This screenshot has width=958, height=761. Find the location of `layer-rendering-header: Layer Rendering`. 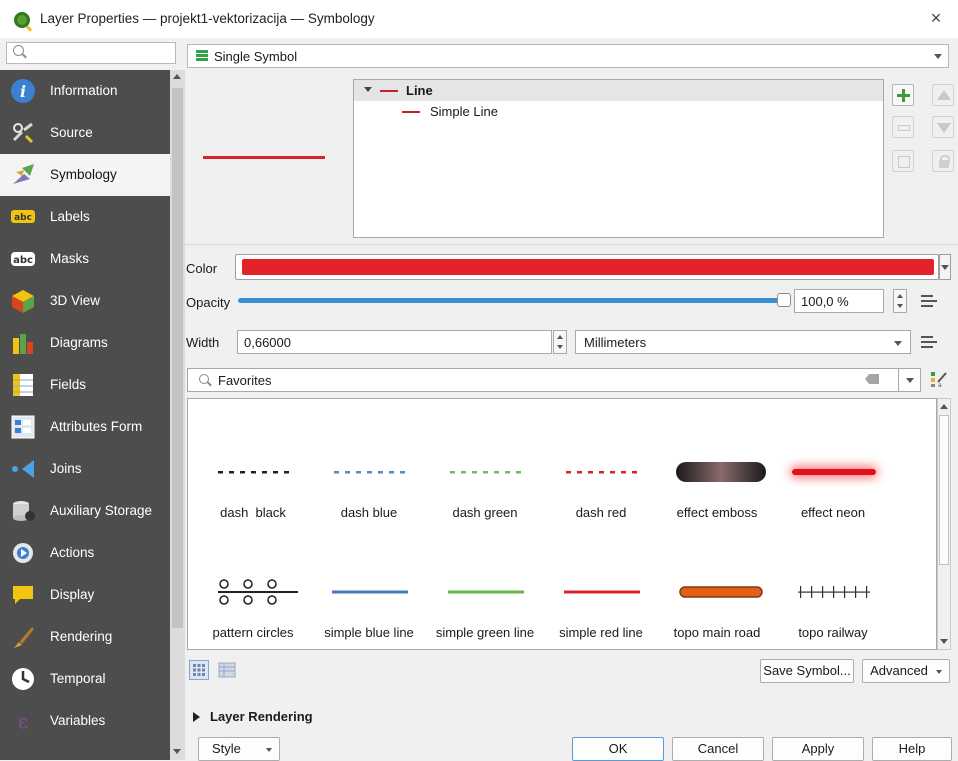

layer-rendering-header: Layer Rendering is located at coordinates (261, 716).